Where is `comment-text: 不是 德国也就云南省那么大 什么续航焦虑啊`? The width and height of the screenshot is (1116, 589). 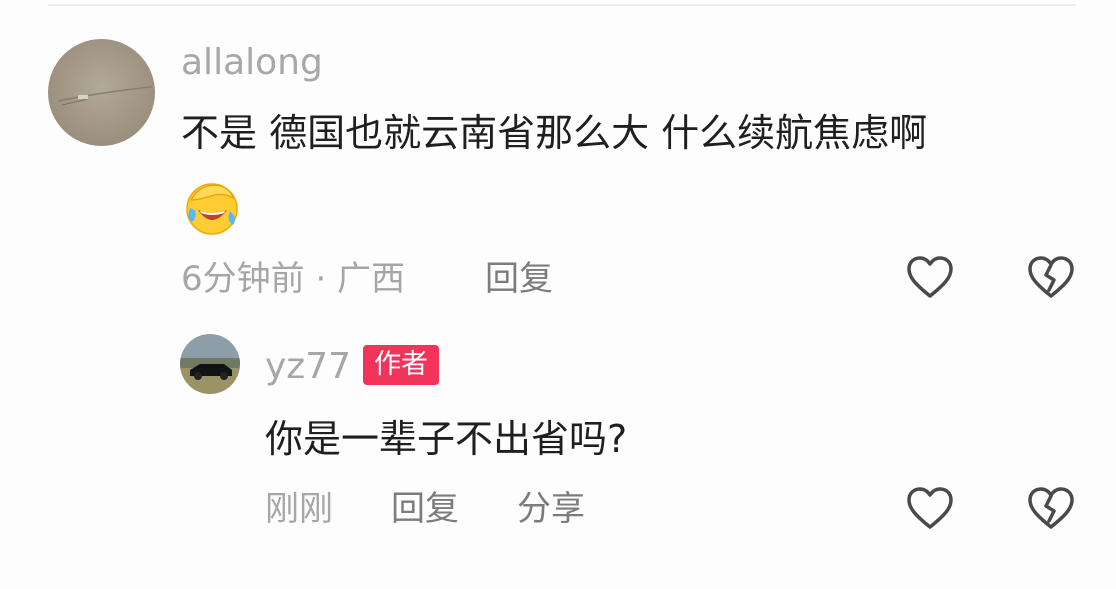
comment-text: 不是 德国也就云南省那么大 什么续航焦虑啊 is located at coordinates (554, 133).